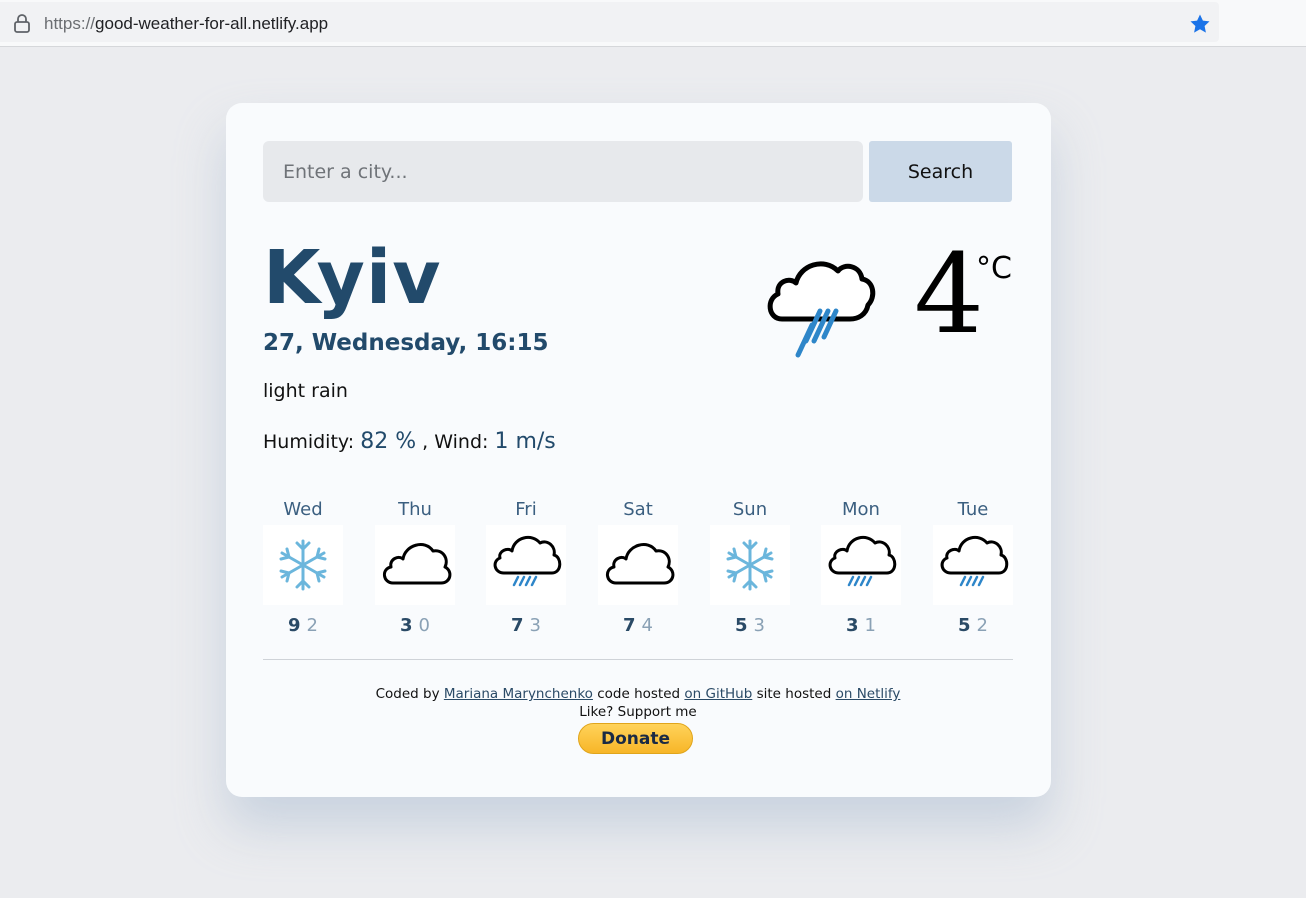  Describe the element at coordinates (870, 625) in the screenshot. I see `forecast-min: 1` at that location.